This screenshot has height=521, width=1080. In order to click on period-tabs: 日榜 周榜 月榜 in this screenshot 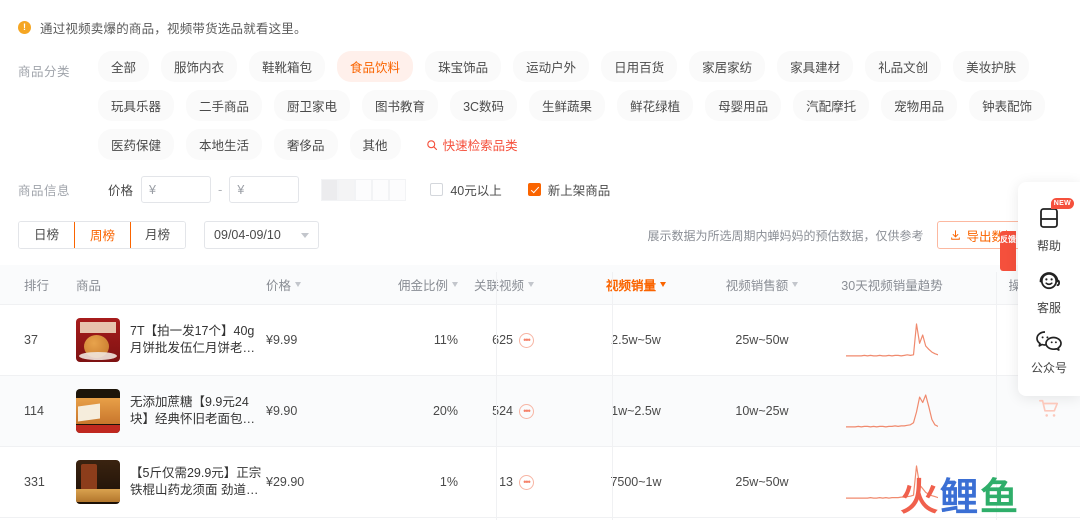, I will do `click(102, 235)`.